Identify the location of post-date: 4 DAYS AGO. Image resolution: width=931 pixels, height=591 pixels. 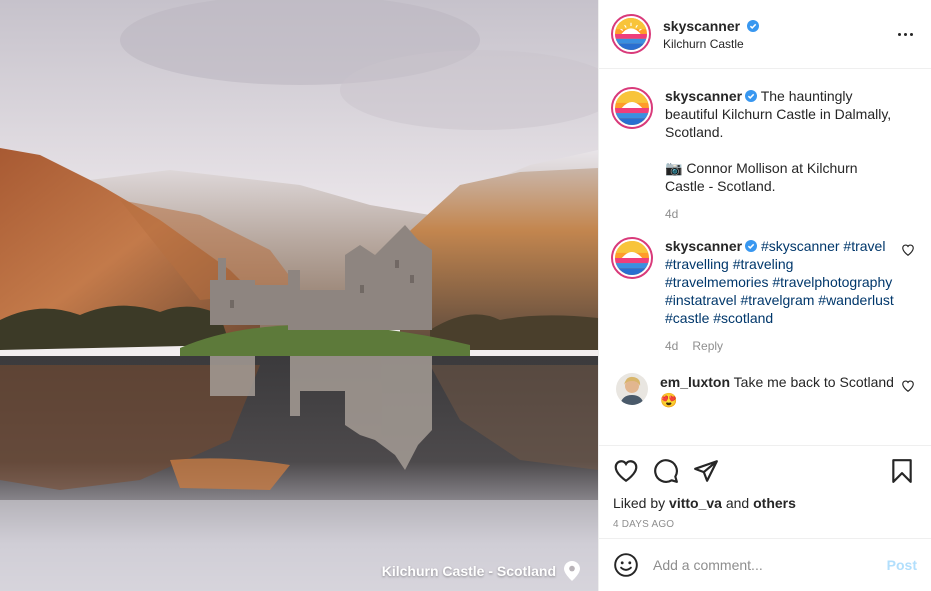
(764, 524).